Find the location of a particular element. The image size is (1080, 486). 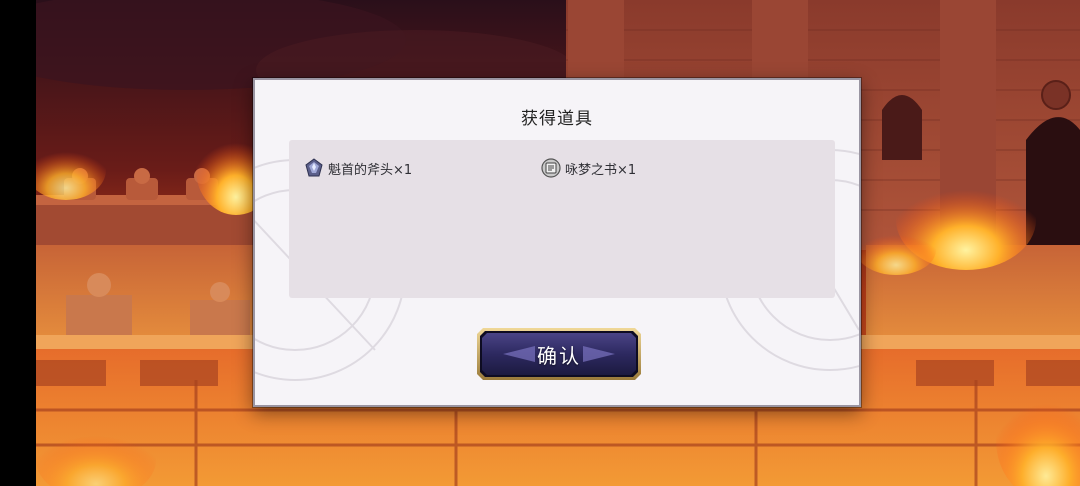

dream-book-icon is located at coordinates (551, 168).